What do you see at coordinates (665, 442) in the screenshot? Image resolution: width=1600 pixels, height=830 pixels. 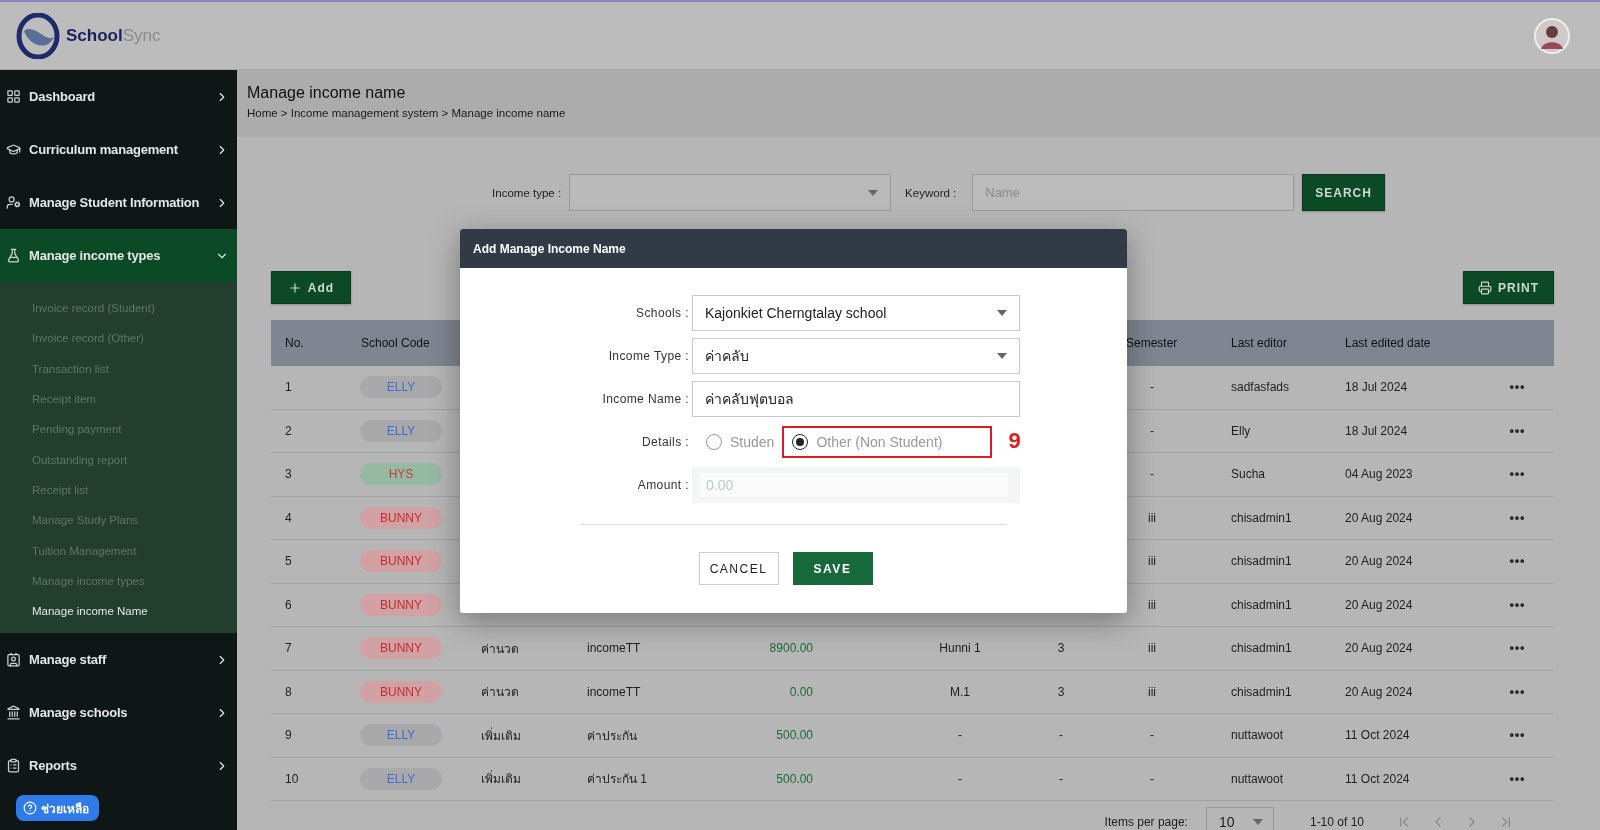 I see `field-label: Details :` at bounding box center [665, 442].